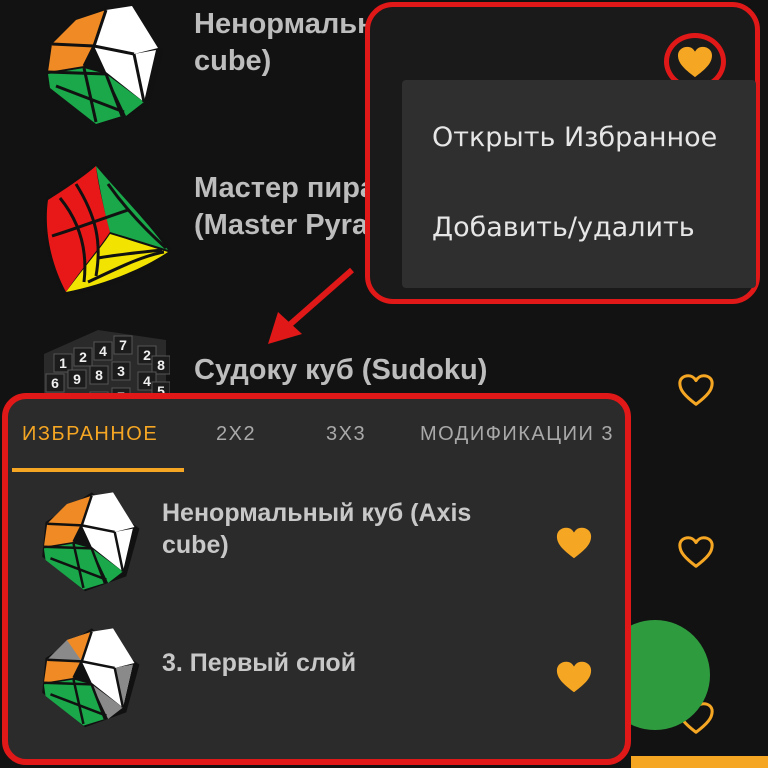 This screenshot has height=768, width=768. Describe the element at coordinates (90, 434) in the screenshot. I see `tab-favorites: ИЗБРАННОЕ` at that location.